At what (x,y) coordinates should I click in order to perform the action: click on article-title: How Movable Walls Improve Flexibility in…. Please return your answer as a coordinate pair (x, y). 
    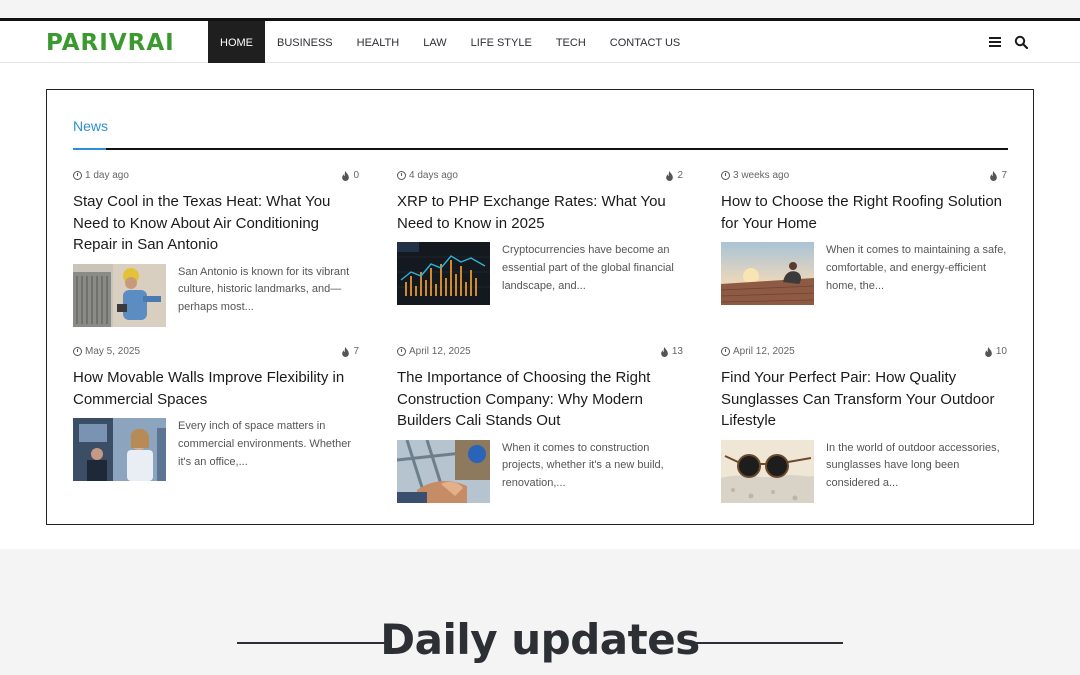
    Looking at the image, I should click on (216, 388).